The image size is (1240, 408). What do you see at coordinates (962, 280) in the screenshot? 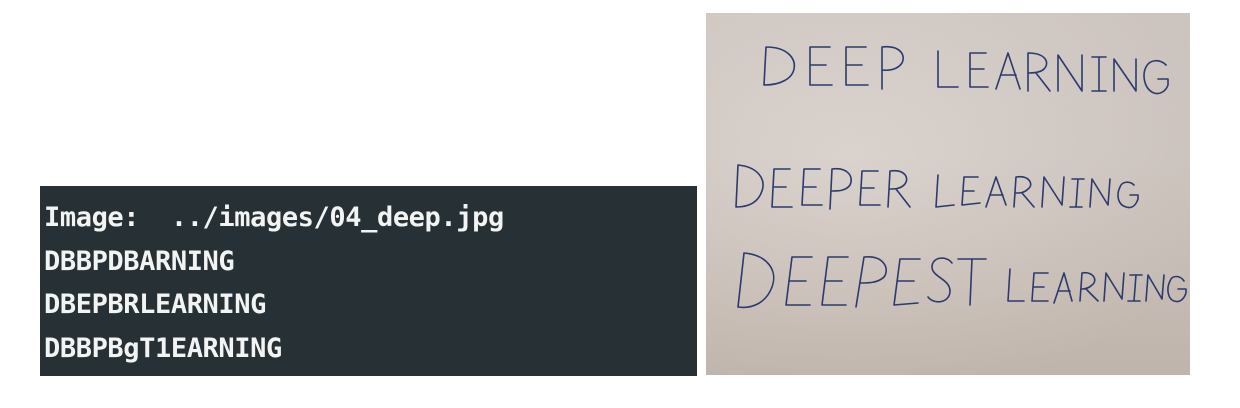
I see `handwritten-line-deepest-learning` at bounding box center [962, 280].